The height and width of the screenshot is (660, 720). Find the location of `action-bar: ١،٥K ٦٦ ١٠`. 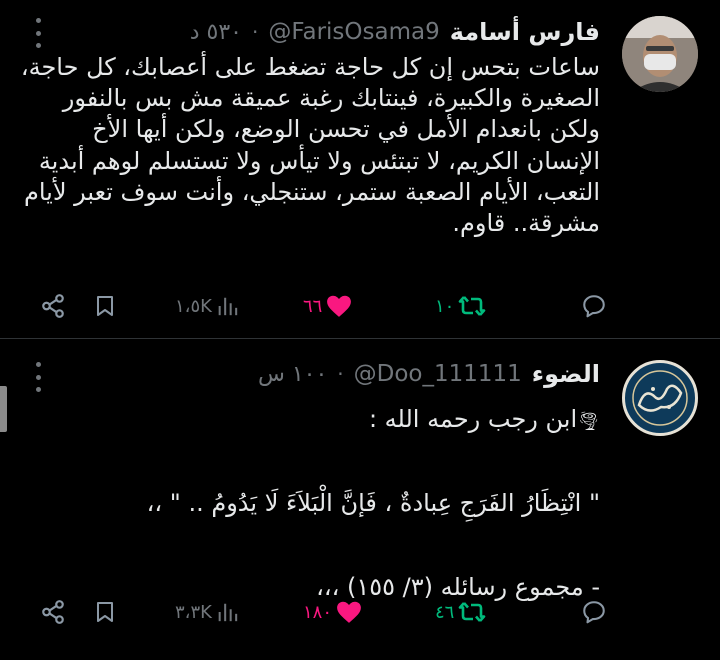

action-bar: ١،٥K ٦٦ ١٠ is located at coordinates (320, 306).